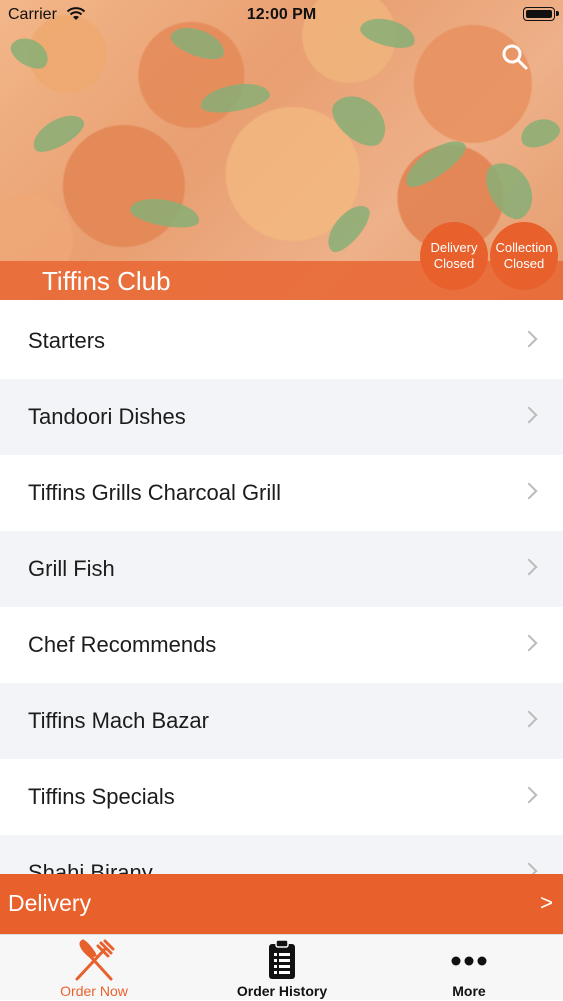  What do you see at coordinates (546, 902) in the screenshot?
I see `order-type-arrow: >` at bounding box center [546, 902].